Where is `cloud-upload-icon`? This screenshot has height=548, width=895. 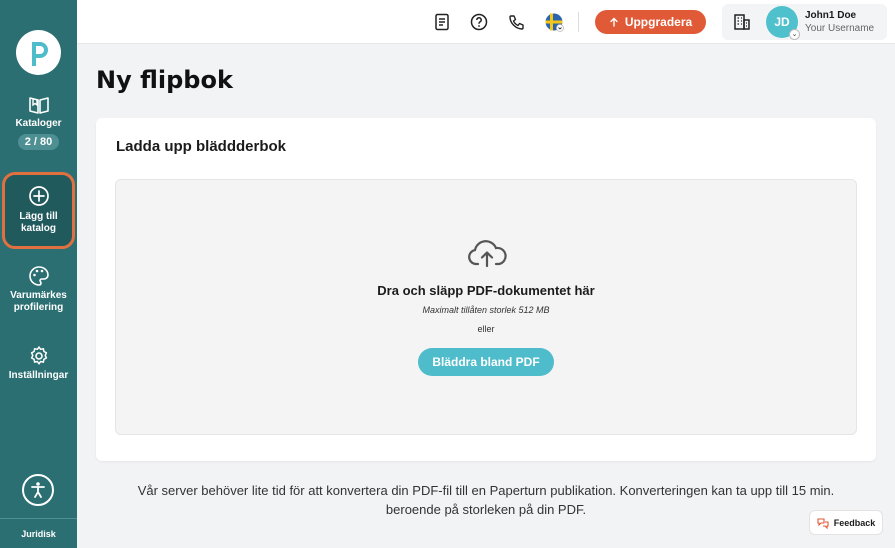 cloud-upload-icon is located at coordinates (487, 254).